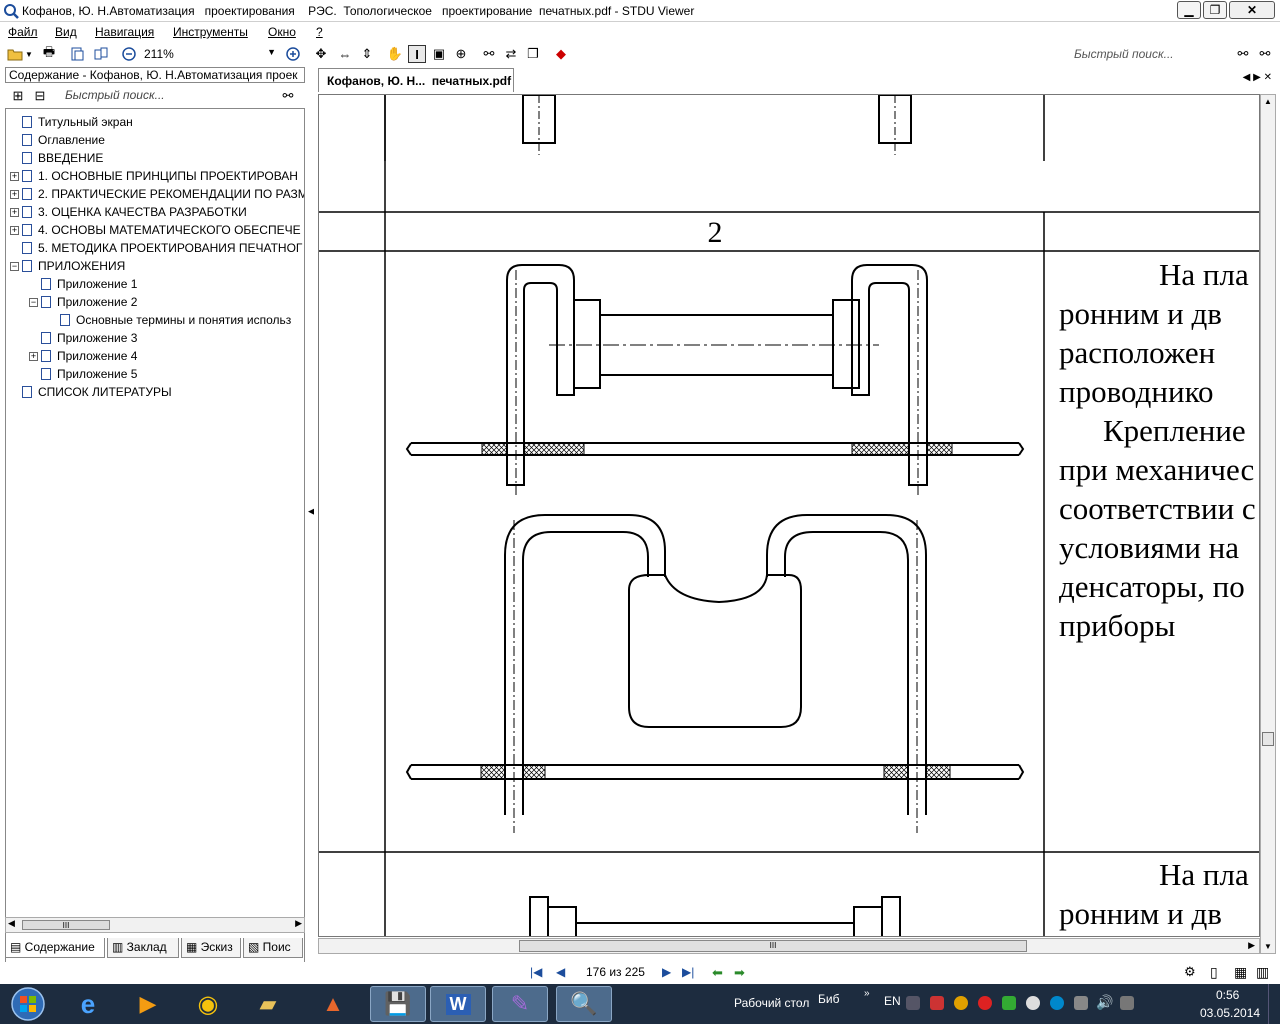  I want to click on menu-view: Вид, so click(66, 32).